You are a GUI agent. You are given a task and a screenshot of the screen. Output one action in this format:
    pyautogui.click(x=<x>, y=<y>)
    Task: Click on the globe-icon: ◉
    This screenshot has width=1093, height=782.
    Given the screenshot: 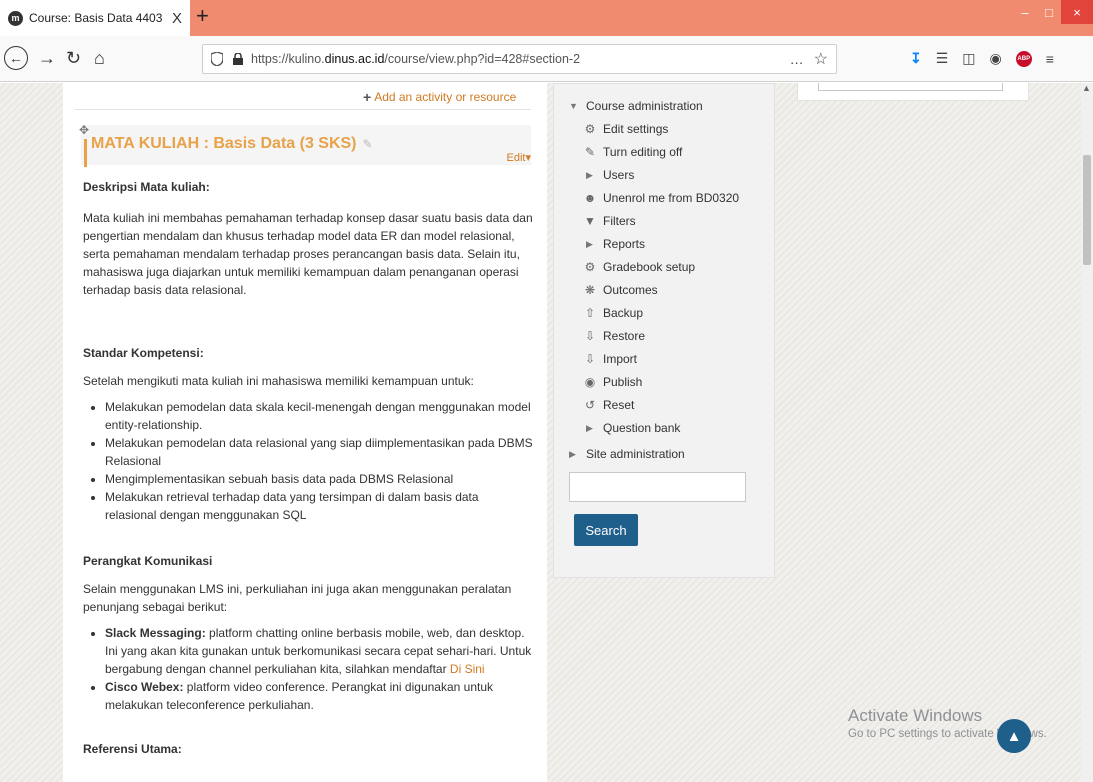 What is the action you would take?
    pyautogui.click(x=590, y=382)
    